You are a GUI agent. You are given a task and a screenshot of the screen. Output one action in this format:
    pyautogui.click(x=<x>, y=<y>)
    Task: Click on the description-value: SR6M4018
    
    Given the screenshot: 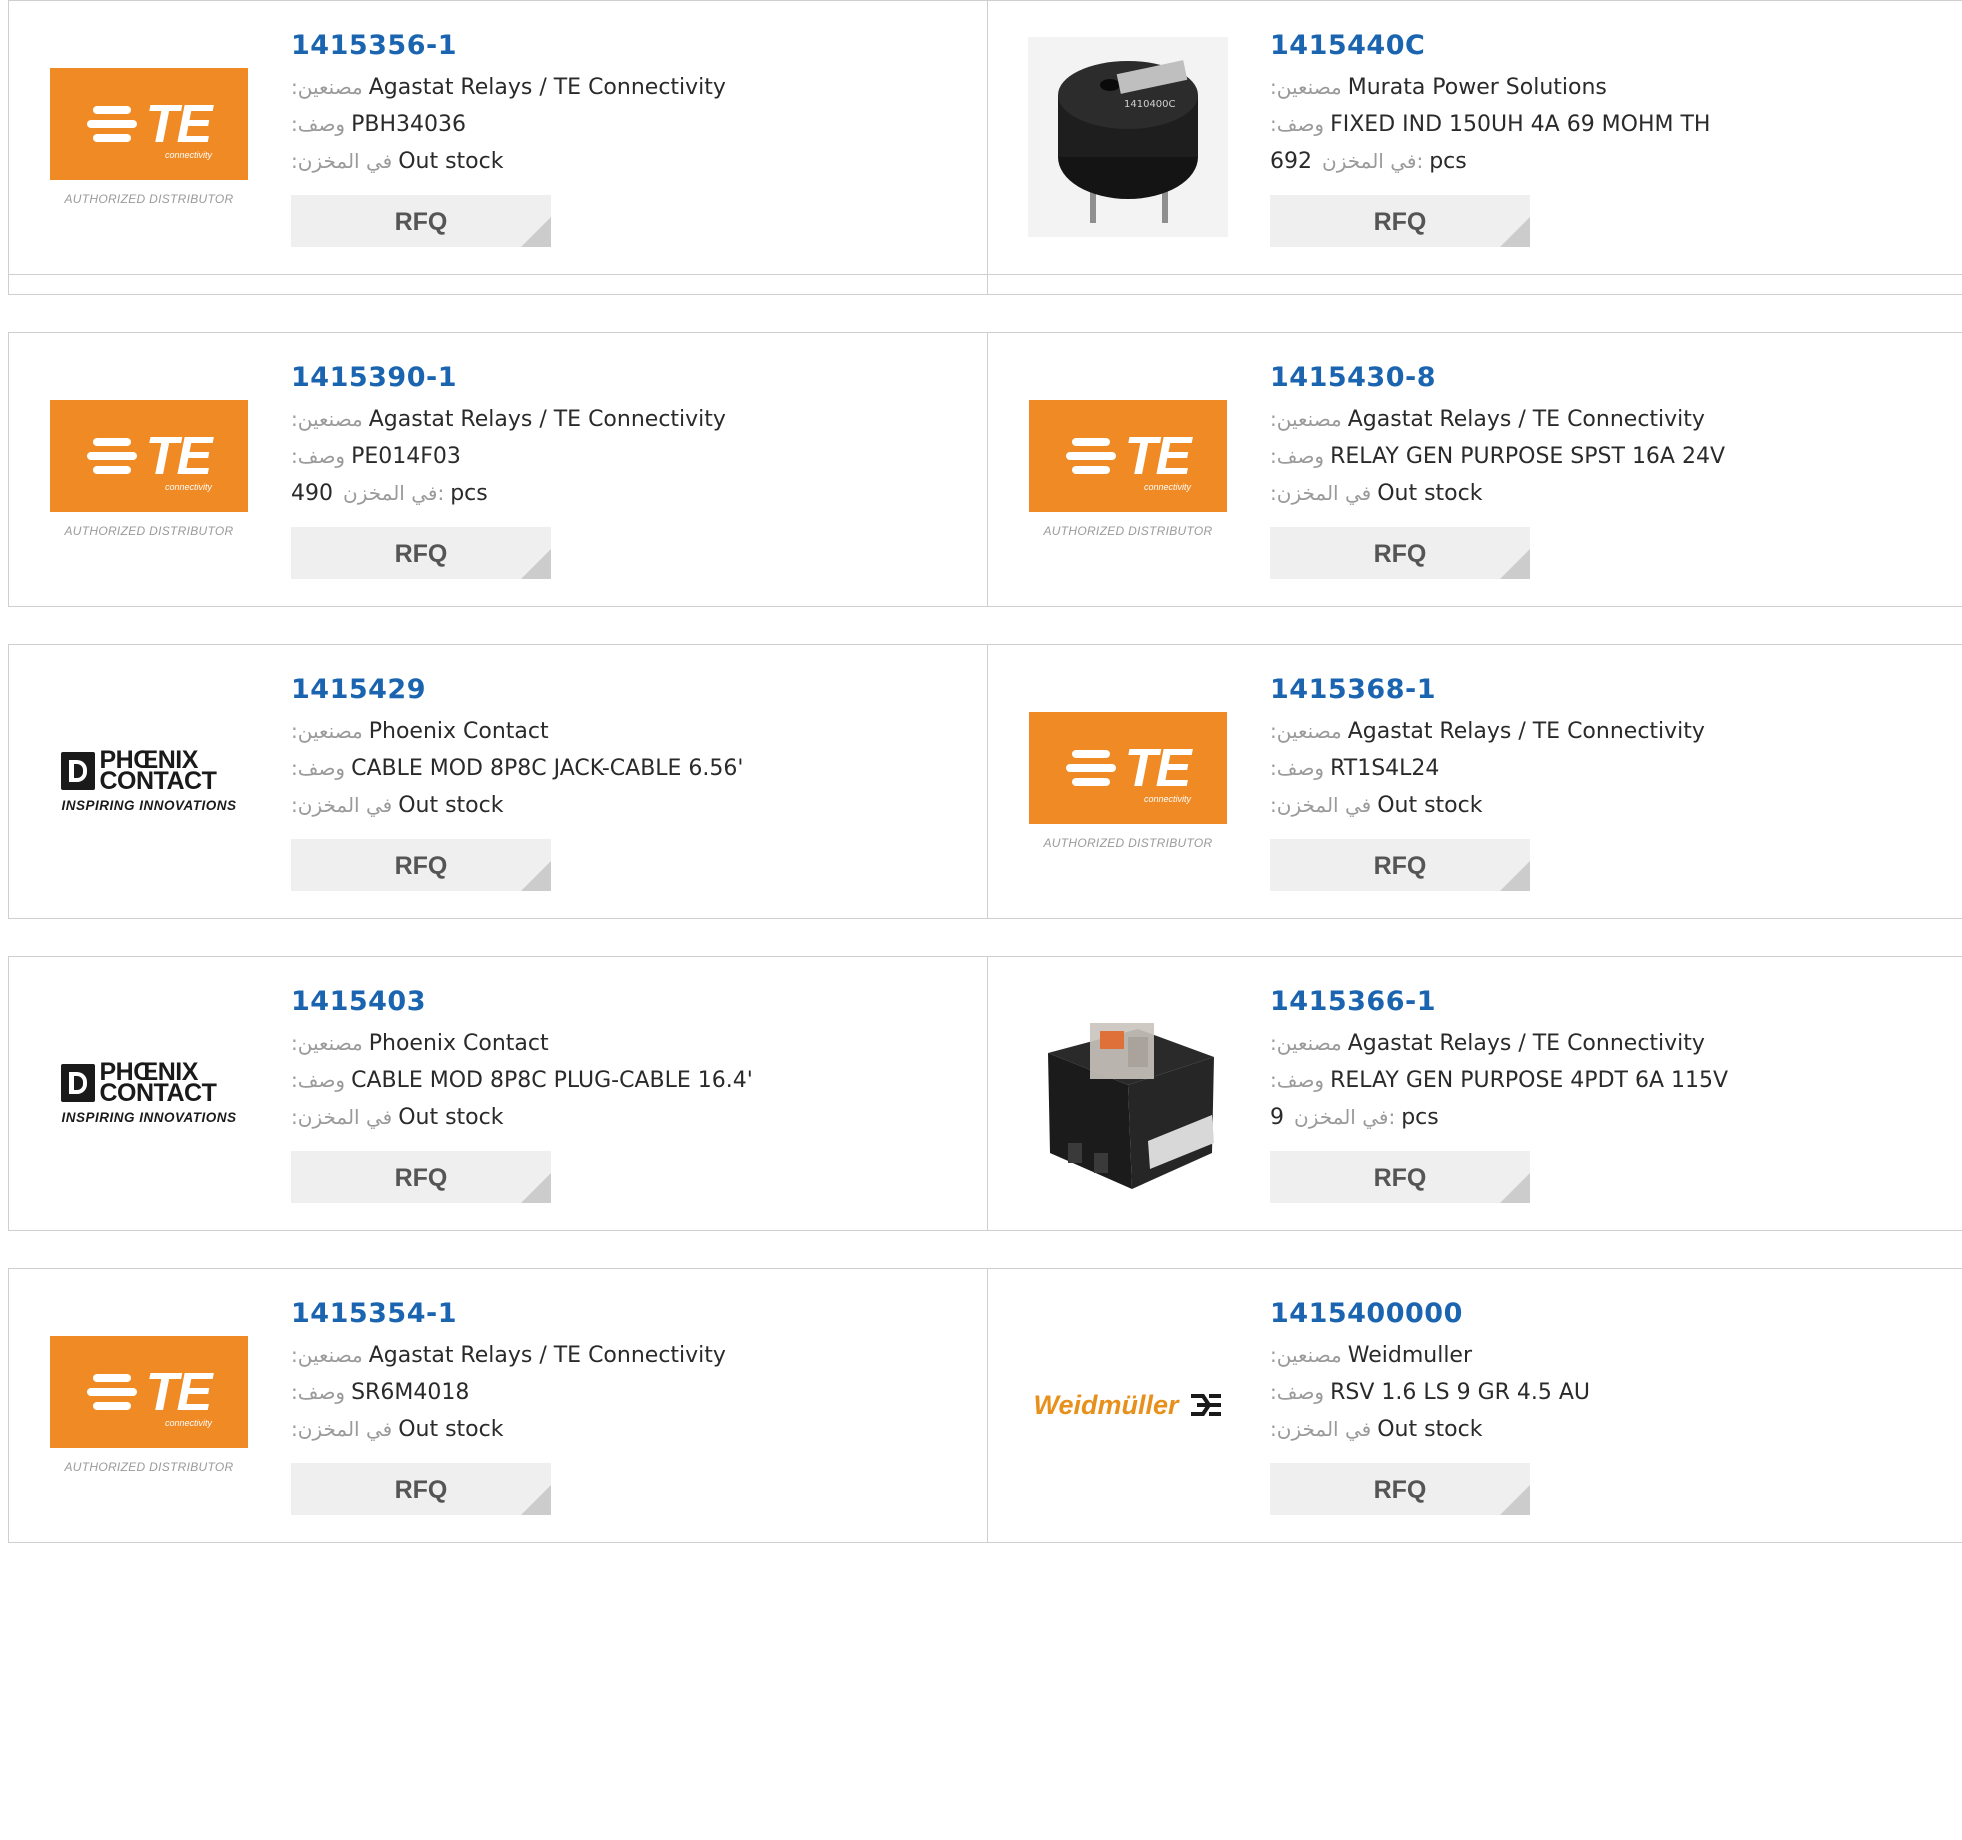 What is the action you would take?
    pyautogui.click(x=410, y=1392)
    